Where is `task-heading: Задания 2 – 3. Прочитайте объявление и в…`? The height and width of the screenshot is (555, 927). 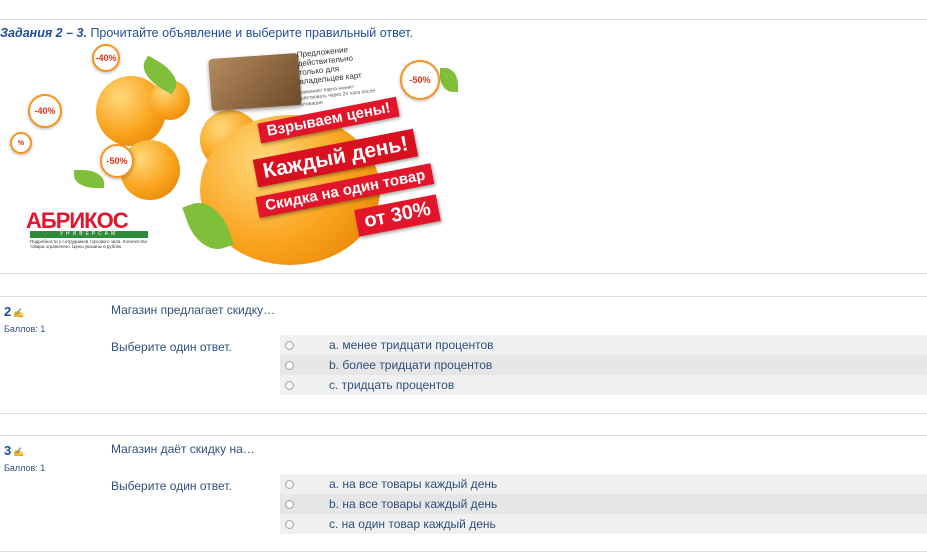
task-heading: Задания 2 – 3. Прочитайте объявление и в… is located at coordinates (206, 33).